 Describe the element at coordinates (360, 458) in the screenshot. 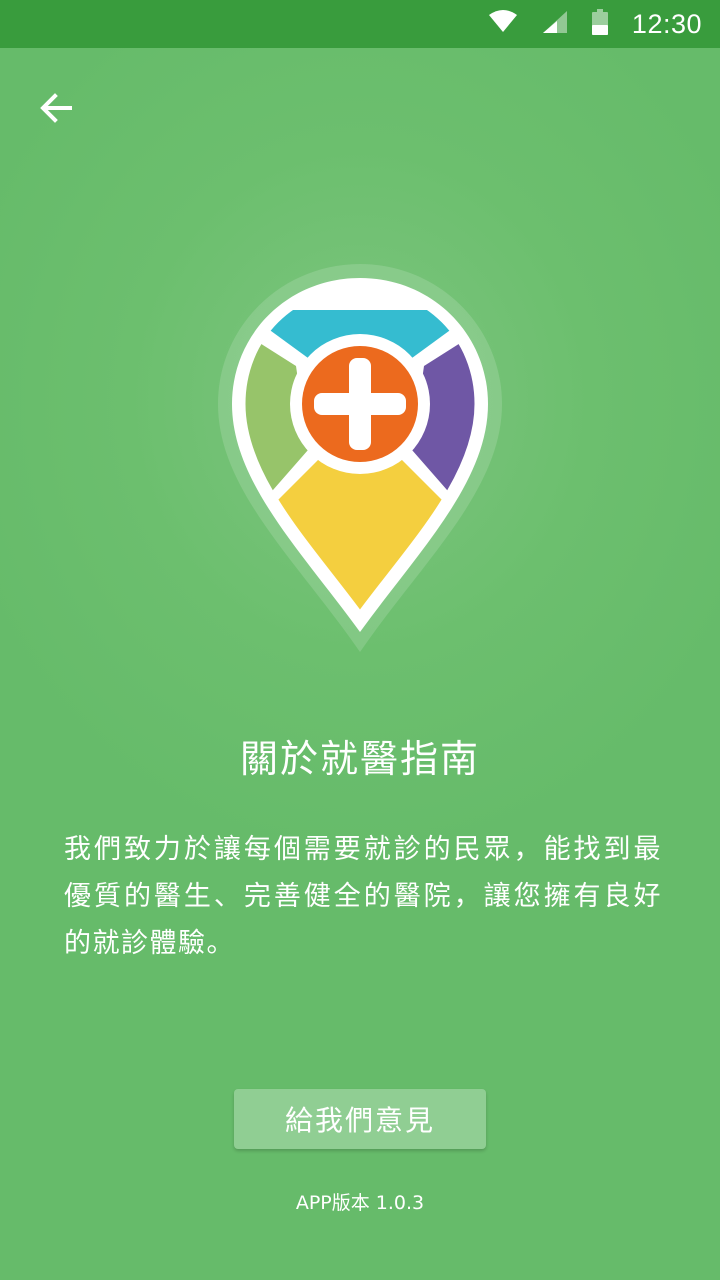

I see `map-pin-medical-cross-logo` at that location.